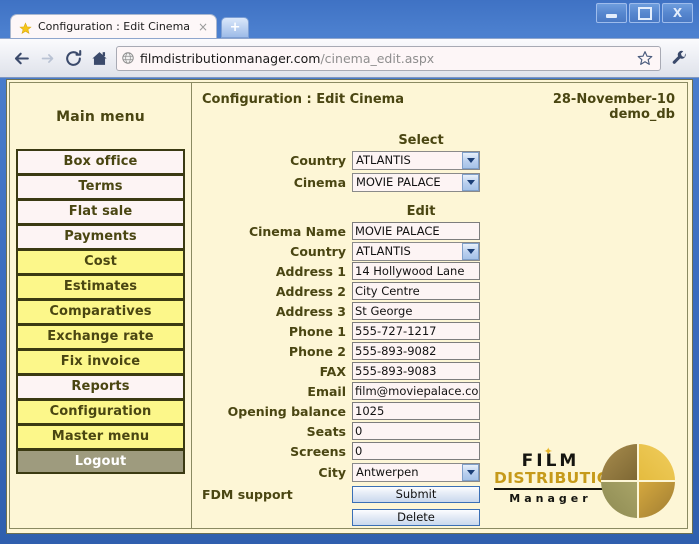 This screenshot has height=544, width=699. I want to click on city-dropdown: Antwerpen, so click(416, 472).